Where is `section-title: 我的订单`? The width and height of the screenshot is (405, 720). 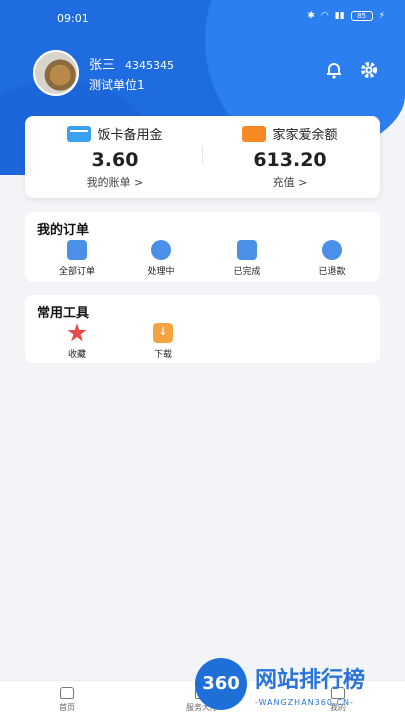
section-title: 我的订单 is located at coordinates (63, 230).